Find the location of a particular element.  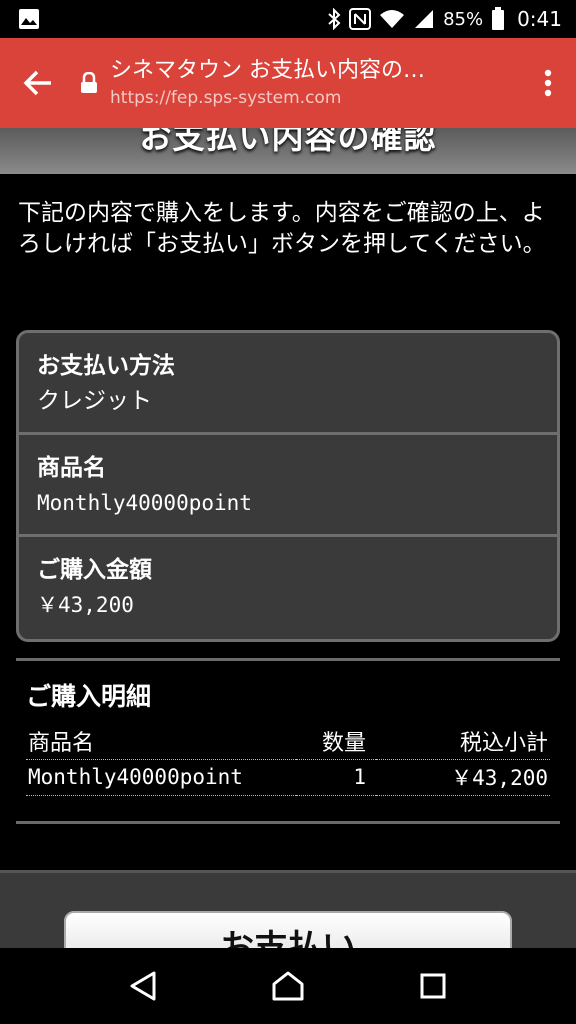

page-heading: お支払い内容の確認 is located at coordinates (288, 142).